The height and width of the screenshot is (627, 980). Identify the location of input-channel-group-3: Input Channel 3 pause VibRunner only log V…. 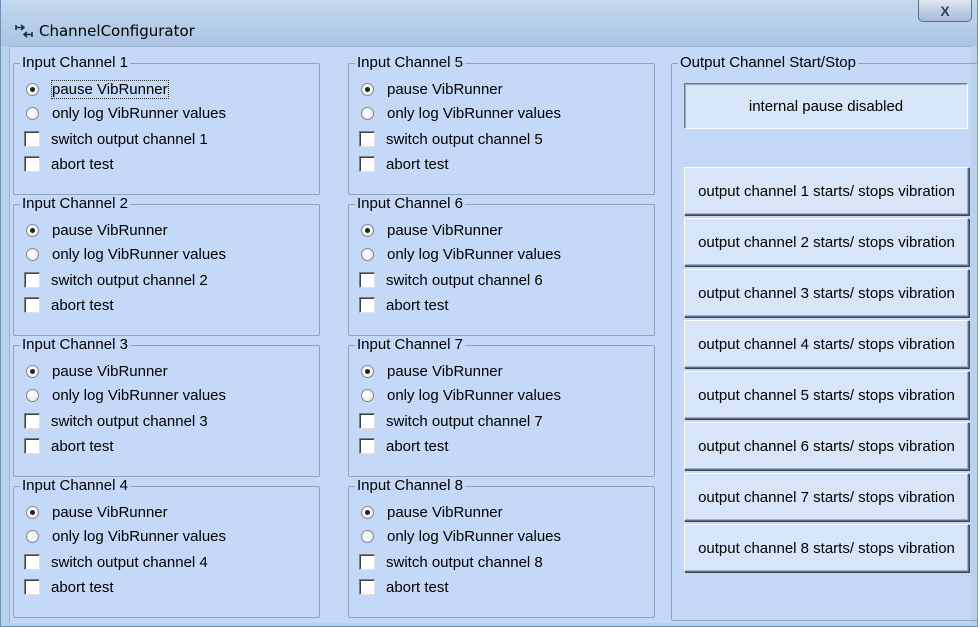
(166, 407).